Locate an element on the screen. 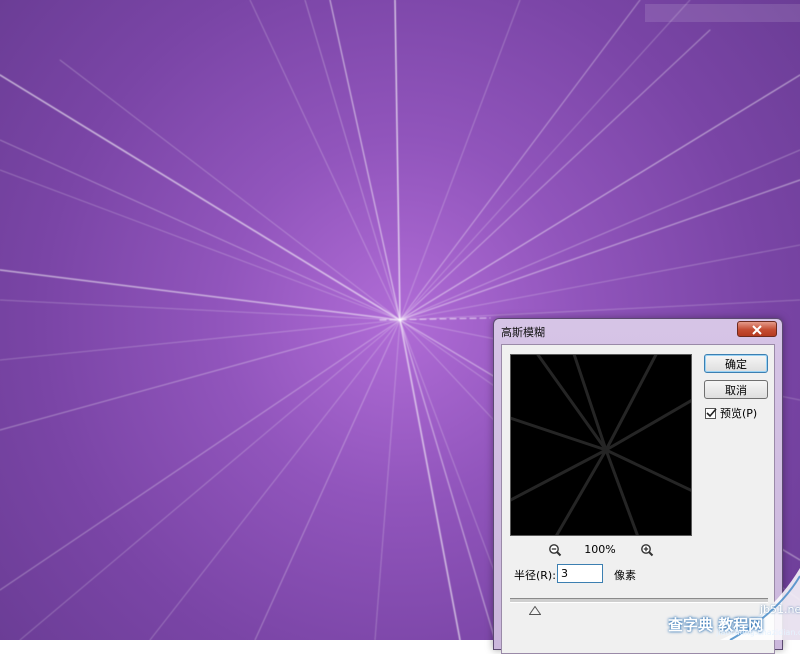 Image resolution: width=800 pixels, height=654 pixels. preview-rays is located at coordinates (601, 445).